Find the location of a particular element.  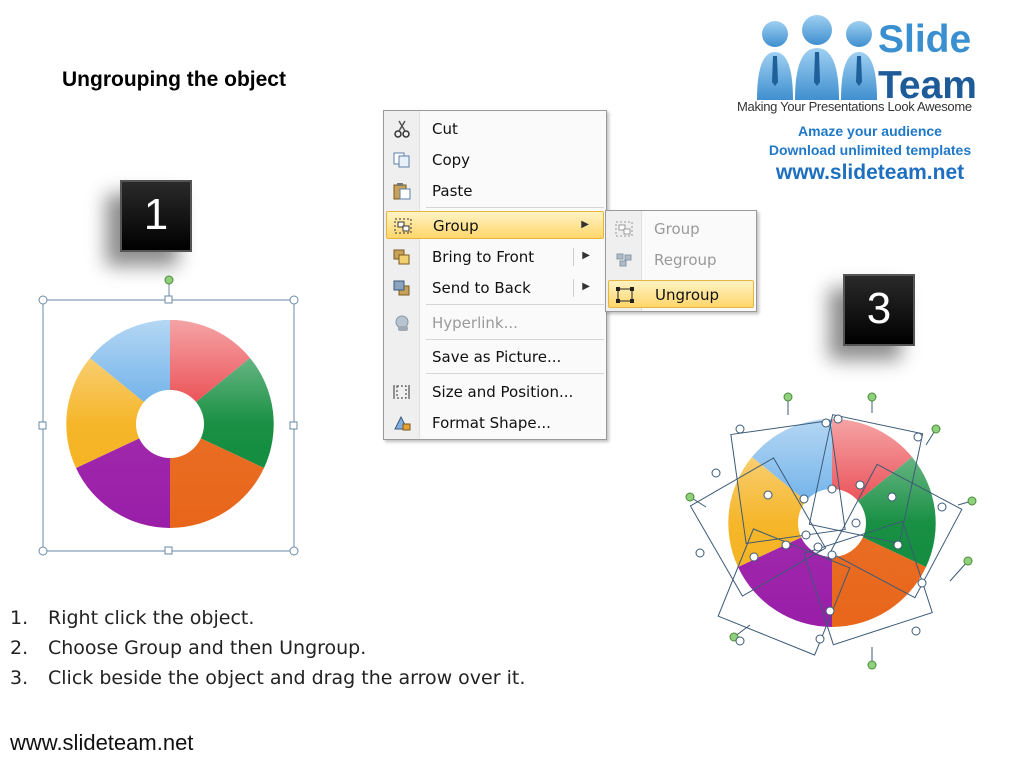

group-submenu: Group Regroup Ungroup is located at coordinates (681, 261).